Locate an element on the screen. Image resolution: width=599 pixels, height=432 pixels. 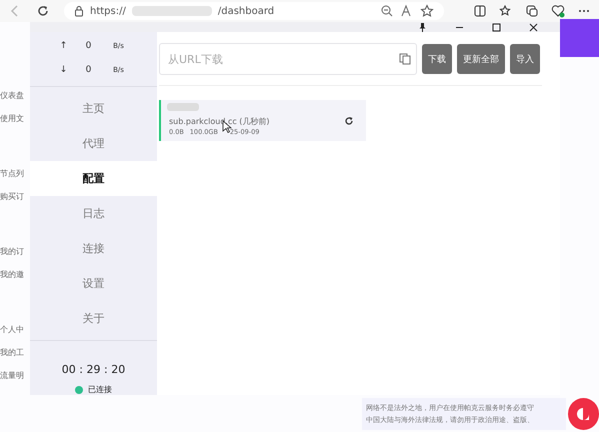
nav-item: 关于 is located at coordinates (93, 318).